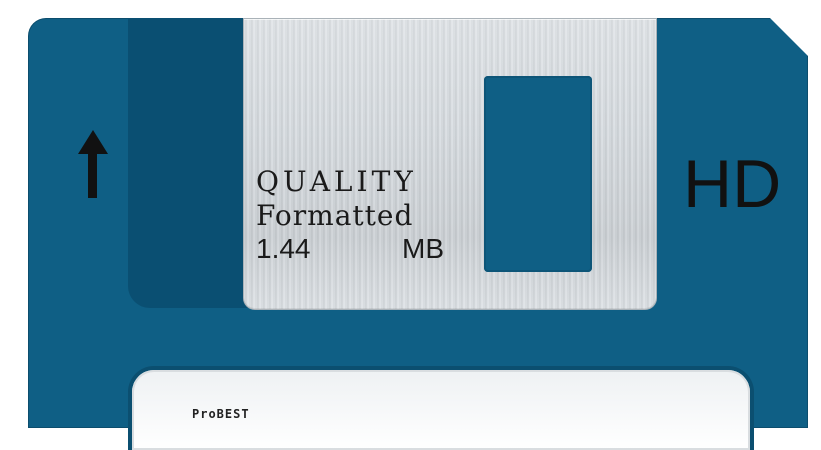  Describe the element at coordinates (93, 142) in the screenshot. I see `arrow-head` at that location.